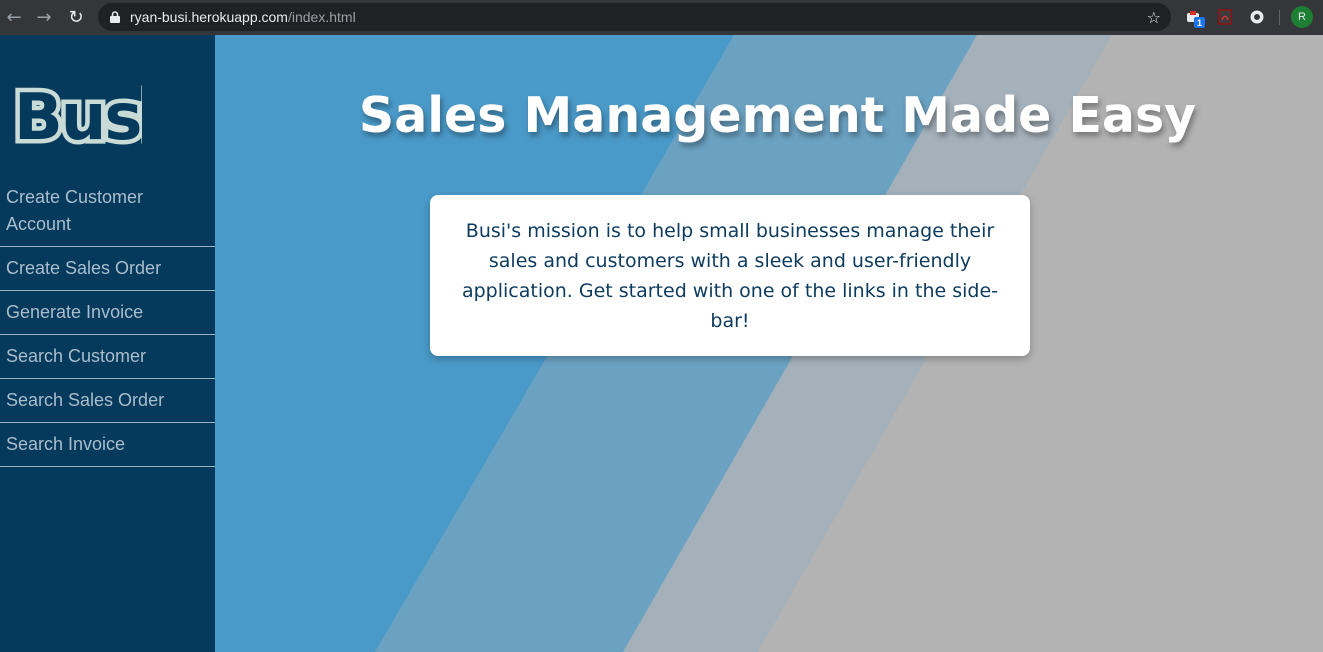 The image size is (1323, 652). I want to click on busi-logo: Busi, so click(88, 118).